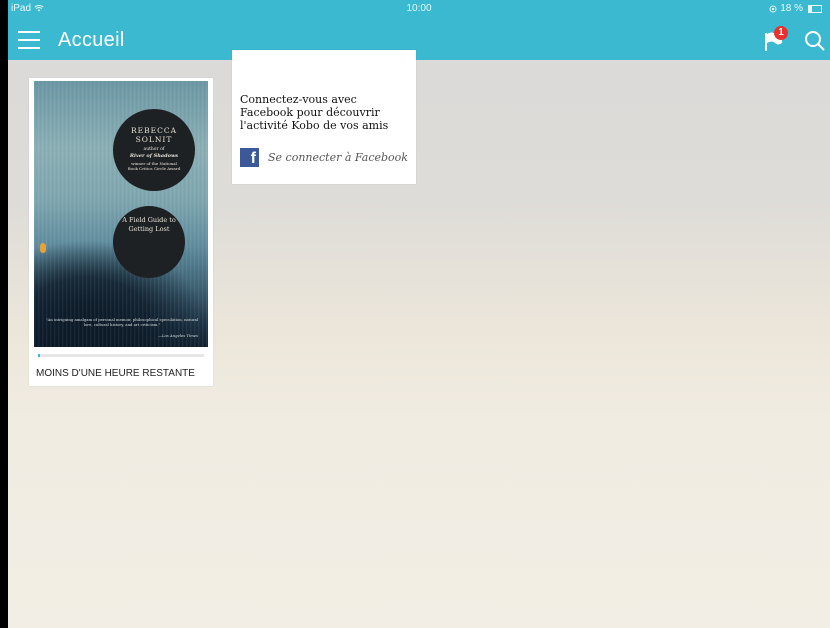 The height and width of the screenshot is (628, 830). What do you see at coordinates (815, 8) in the screenshot?
I see `battery-icon` at bounding box center [815, 8].